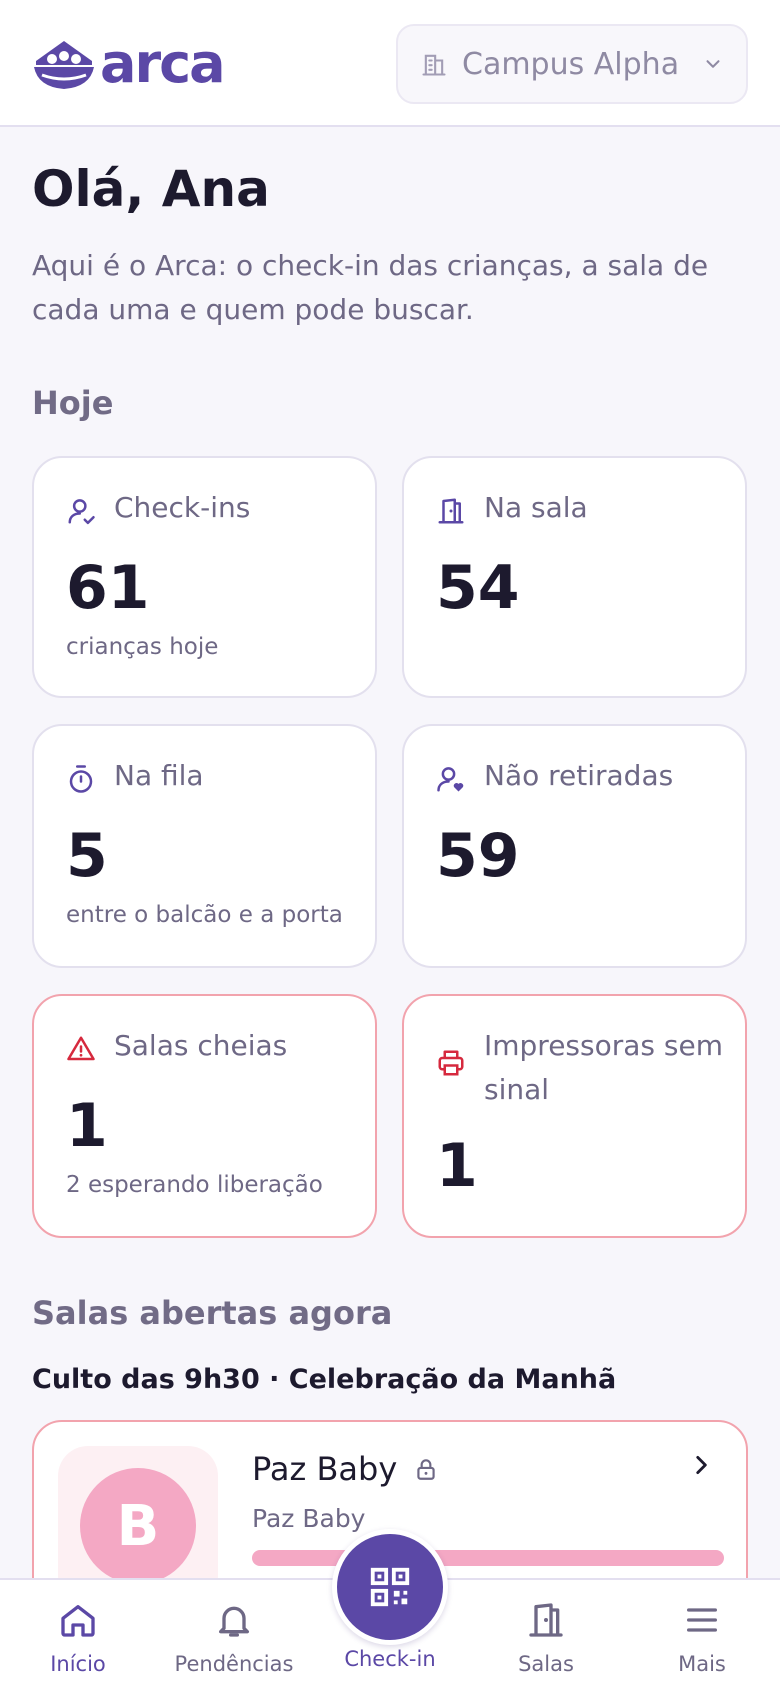  Describe the element at coordinates (426, 1469) in the screenshot. I see `lock-icon` at that location.